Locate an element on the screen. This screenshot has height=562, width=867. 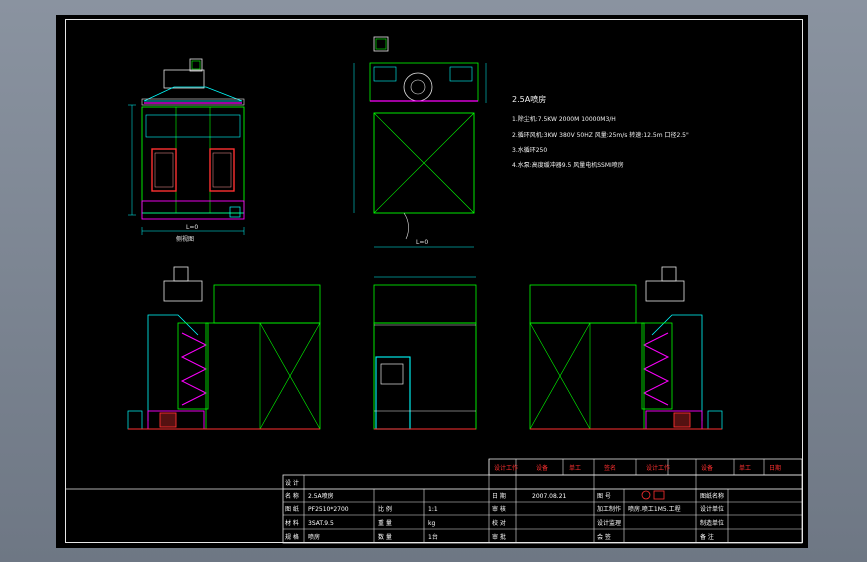
front-dim-label: L=0 is located at coordinates (192, 227).